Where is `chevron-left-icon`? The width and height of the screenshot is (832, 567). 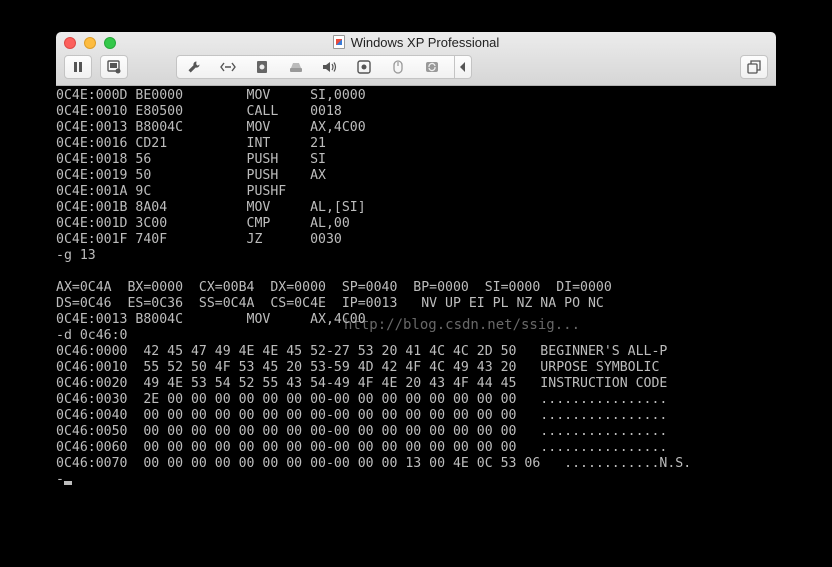 chevron-left-icon is located at coordinates (462, 67).